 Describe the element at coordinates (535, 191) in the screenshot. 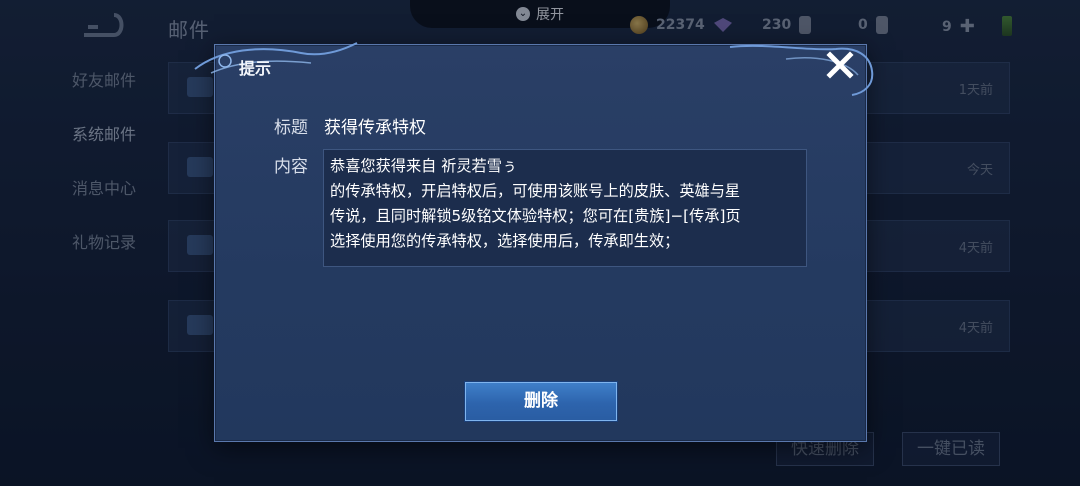

I see `content-line: 的传承特权，开启特权后，可使用该账号上的皮肤、英雄与星` at that location.